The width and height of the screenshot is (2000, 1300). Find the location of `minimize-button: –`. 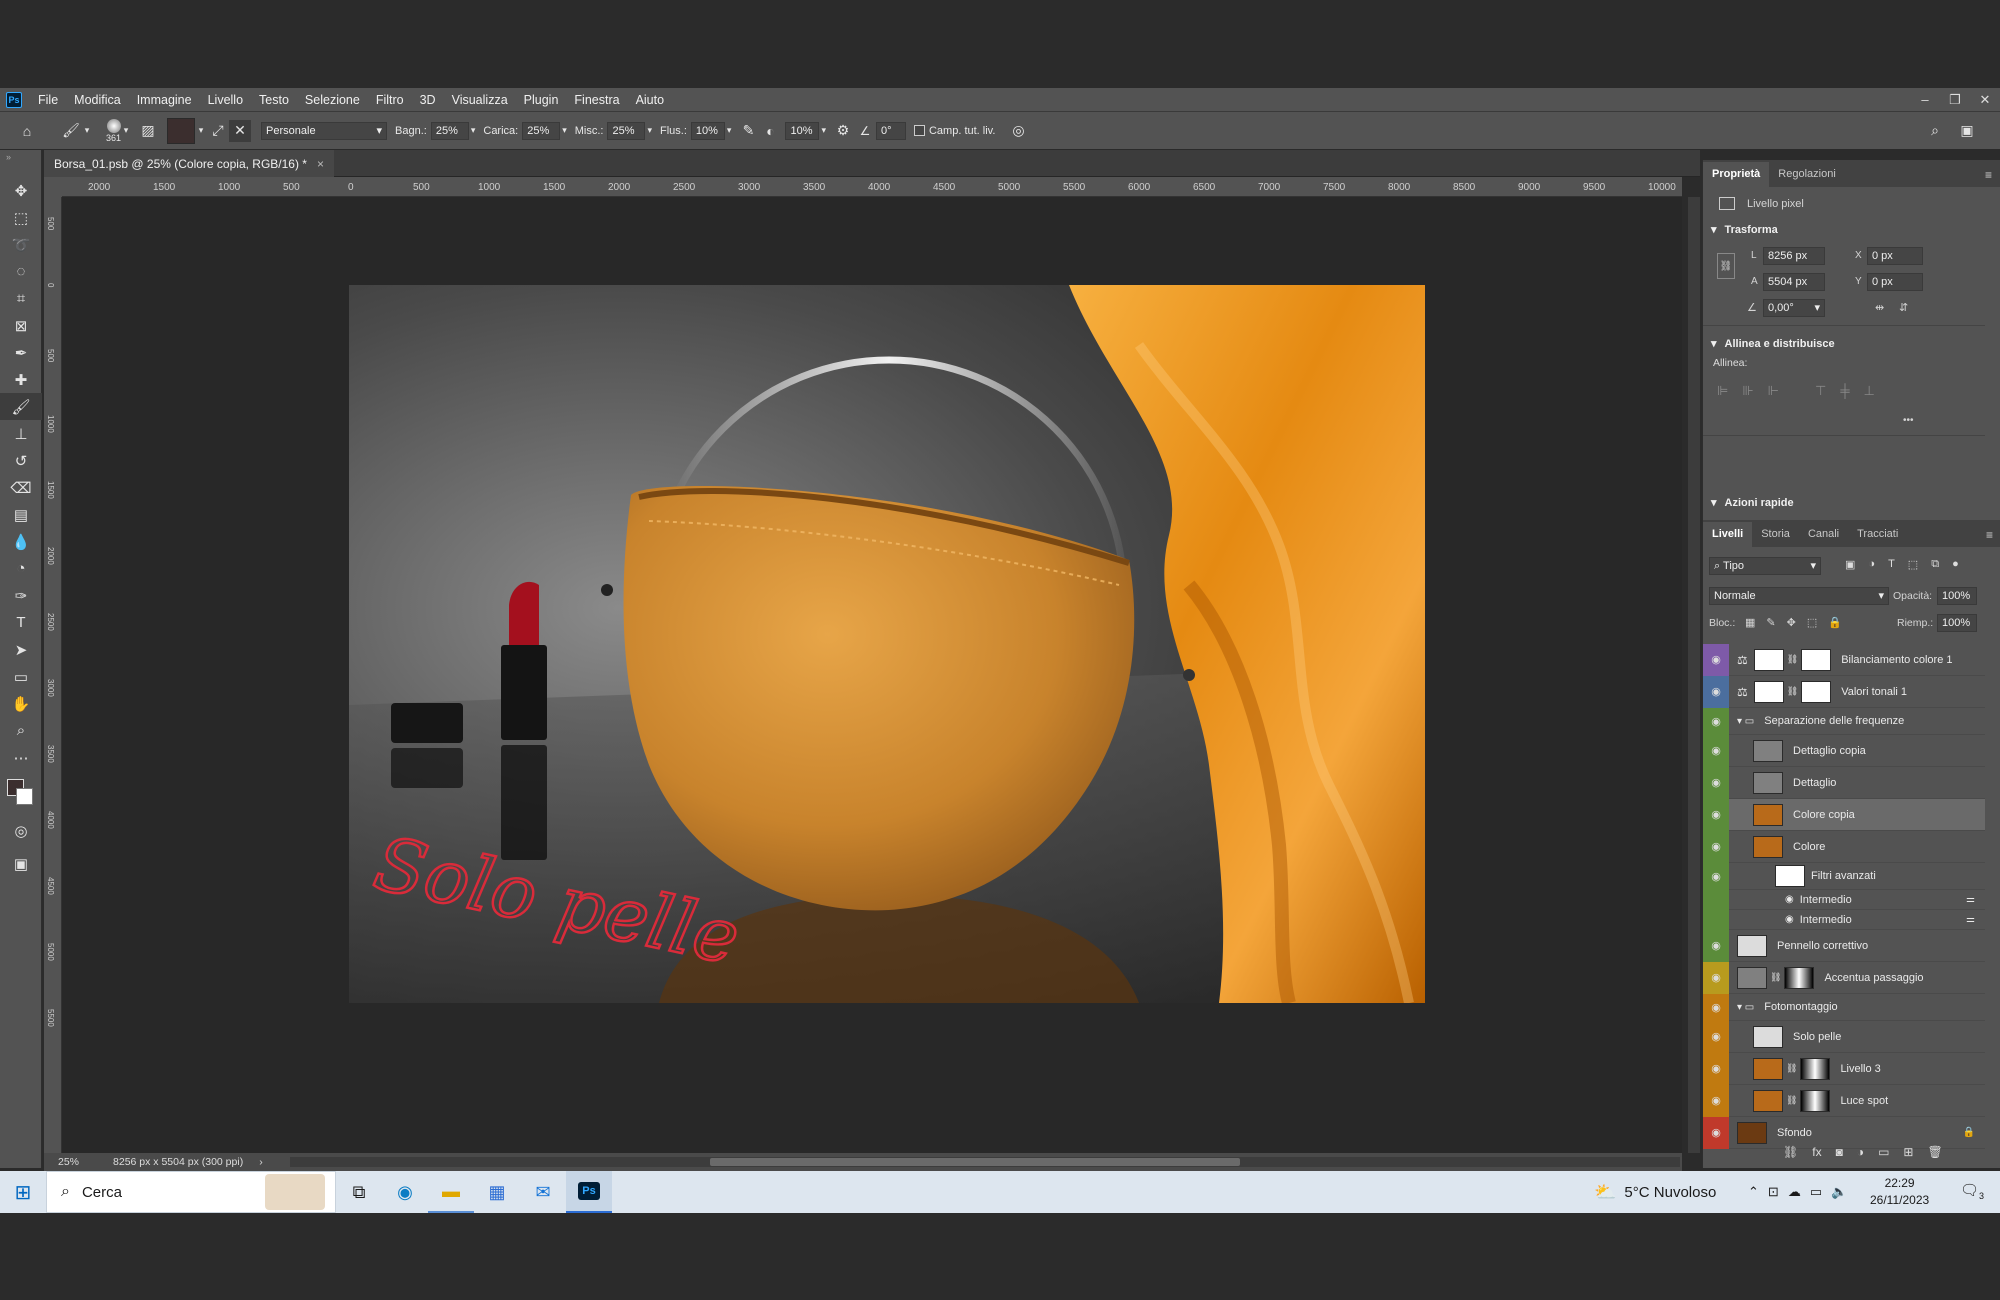

minimize-button: – is located at coordinates (1925, 99).